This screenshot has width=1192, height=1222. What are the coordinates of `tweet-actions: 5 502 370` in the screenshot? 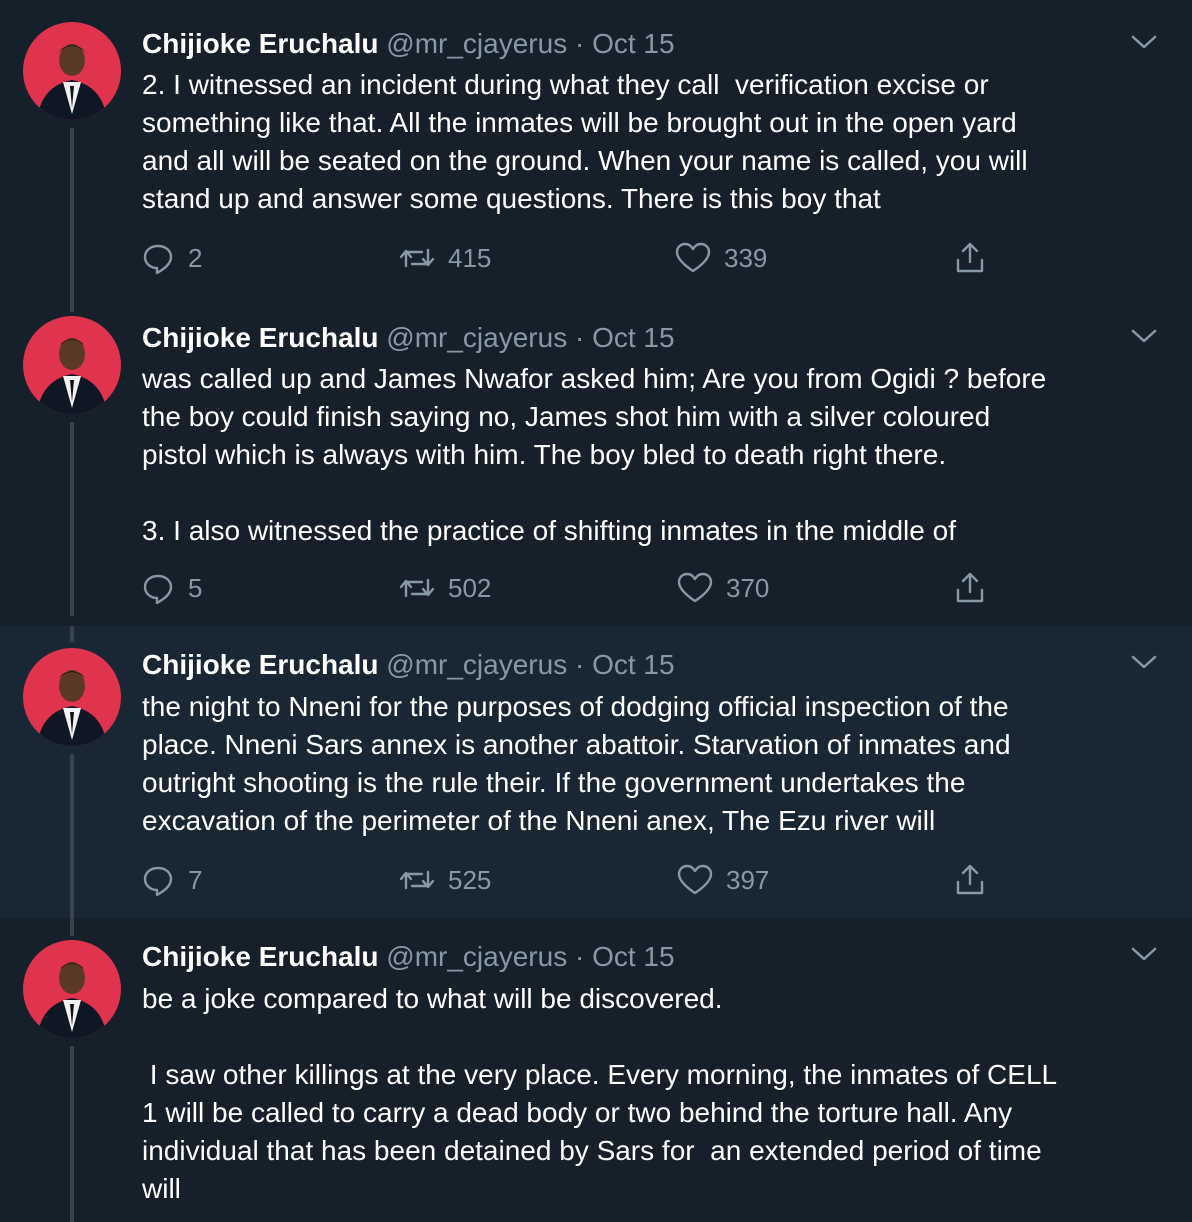 It's located at (570, 588).